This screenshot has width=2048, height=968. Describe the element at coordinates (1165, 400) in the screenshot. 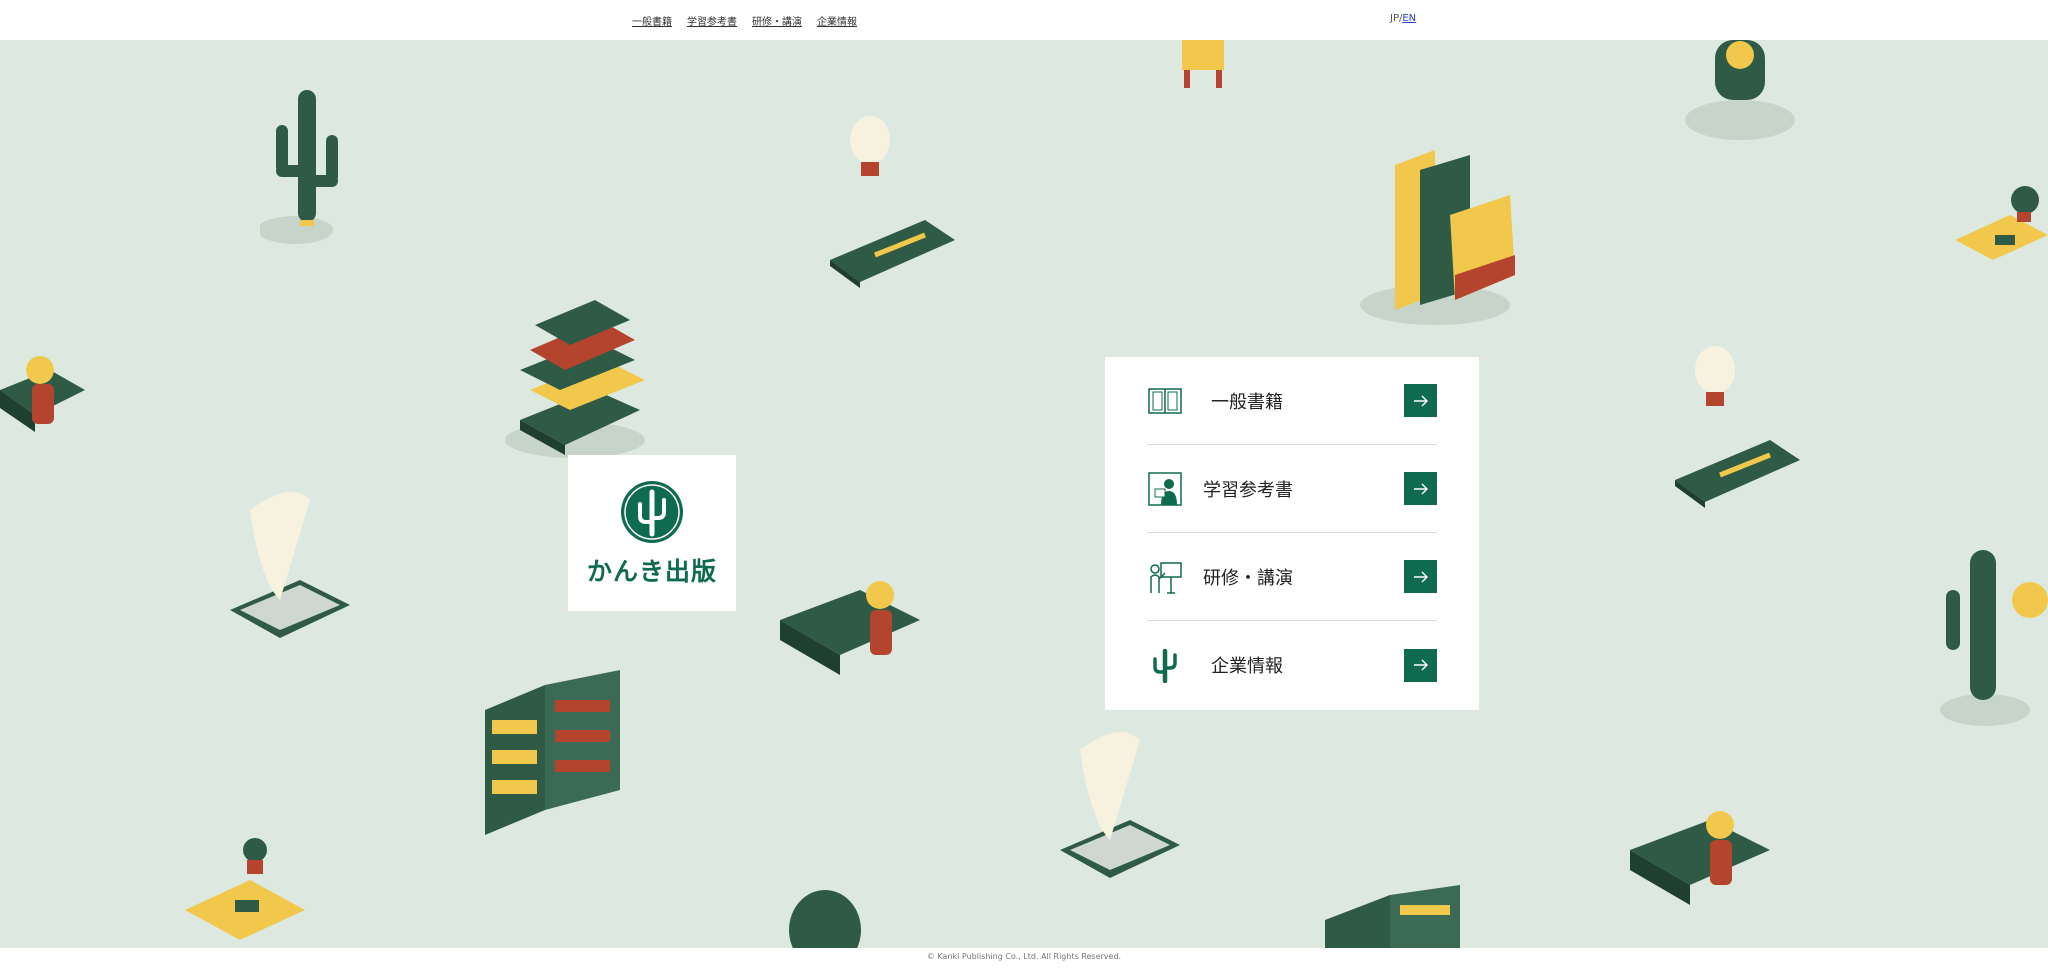

I see `open-book-icon` at that location.